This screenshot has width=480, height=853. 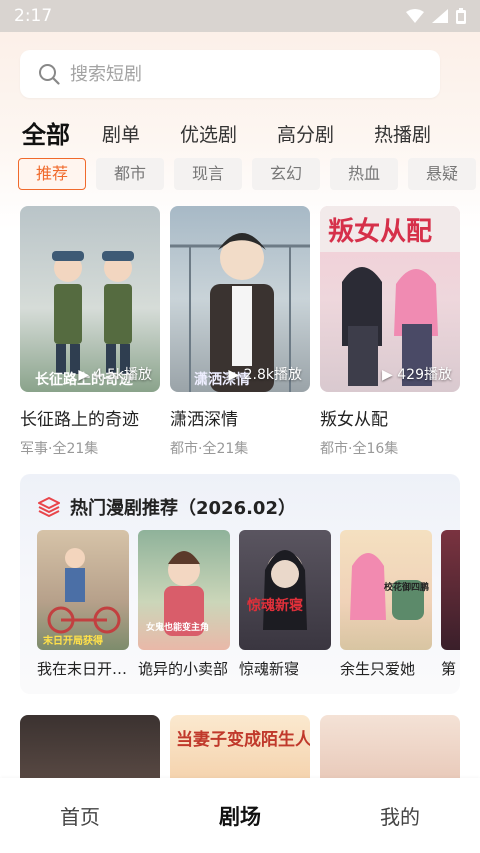 I want to click on hot-recommend-header: 热门漫剧推荐（2026.02）, so click(x=167, y=507).